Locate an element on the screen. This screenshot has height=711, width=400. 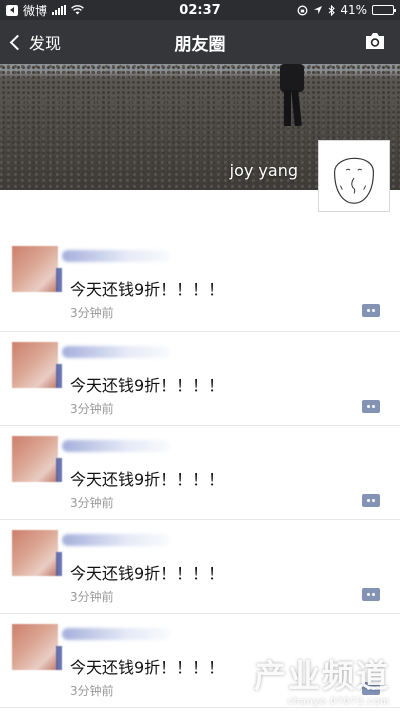
back-to-app-label: 微博 is located at coordinates (35, 10).